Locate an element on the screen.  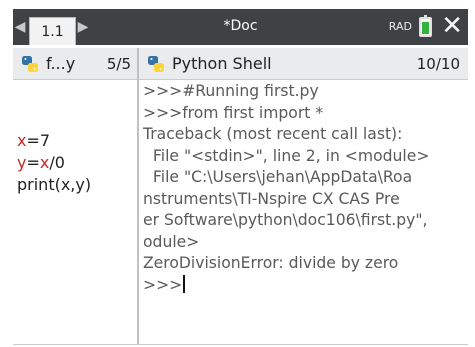
close-icon: ✕ is located at coordinates (452, 26).